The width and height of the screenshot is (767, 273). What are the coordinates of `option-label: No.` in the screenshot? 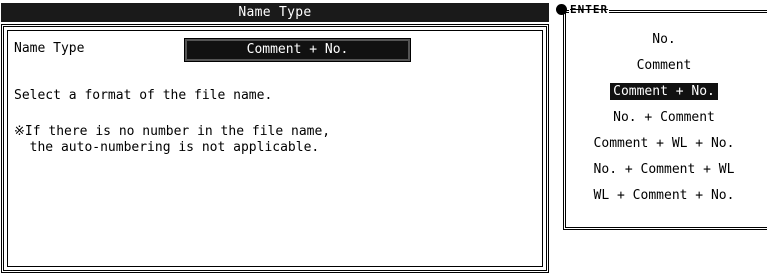 It's located at (664, 39).